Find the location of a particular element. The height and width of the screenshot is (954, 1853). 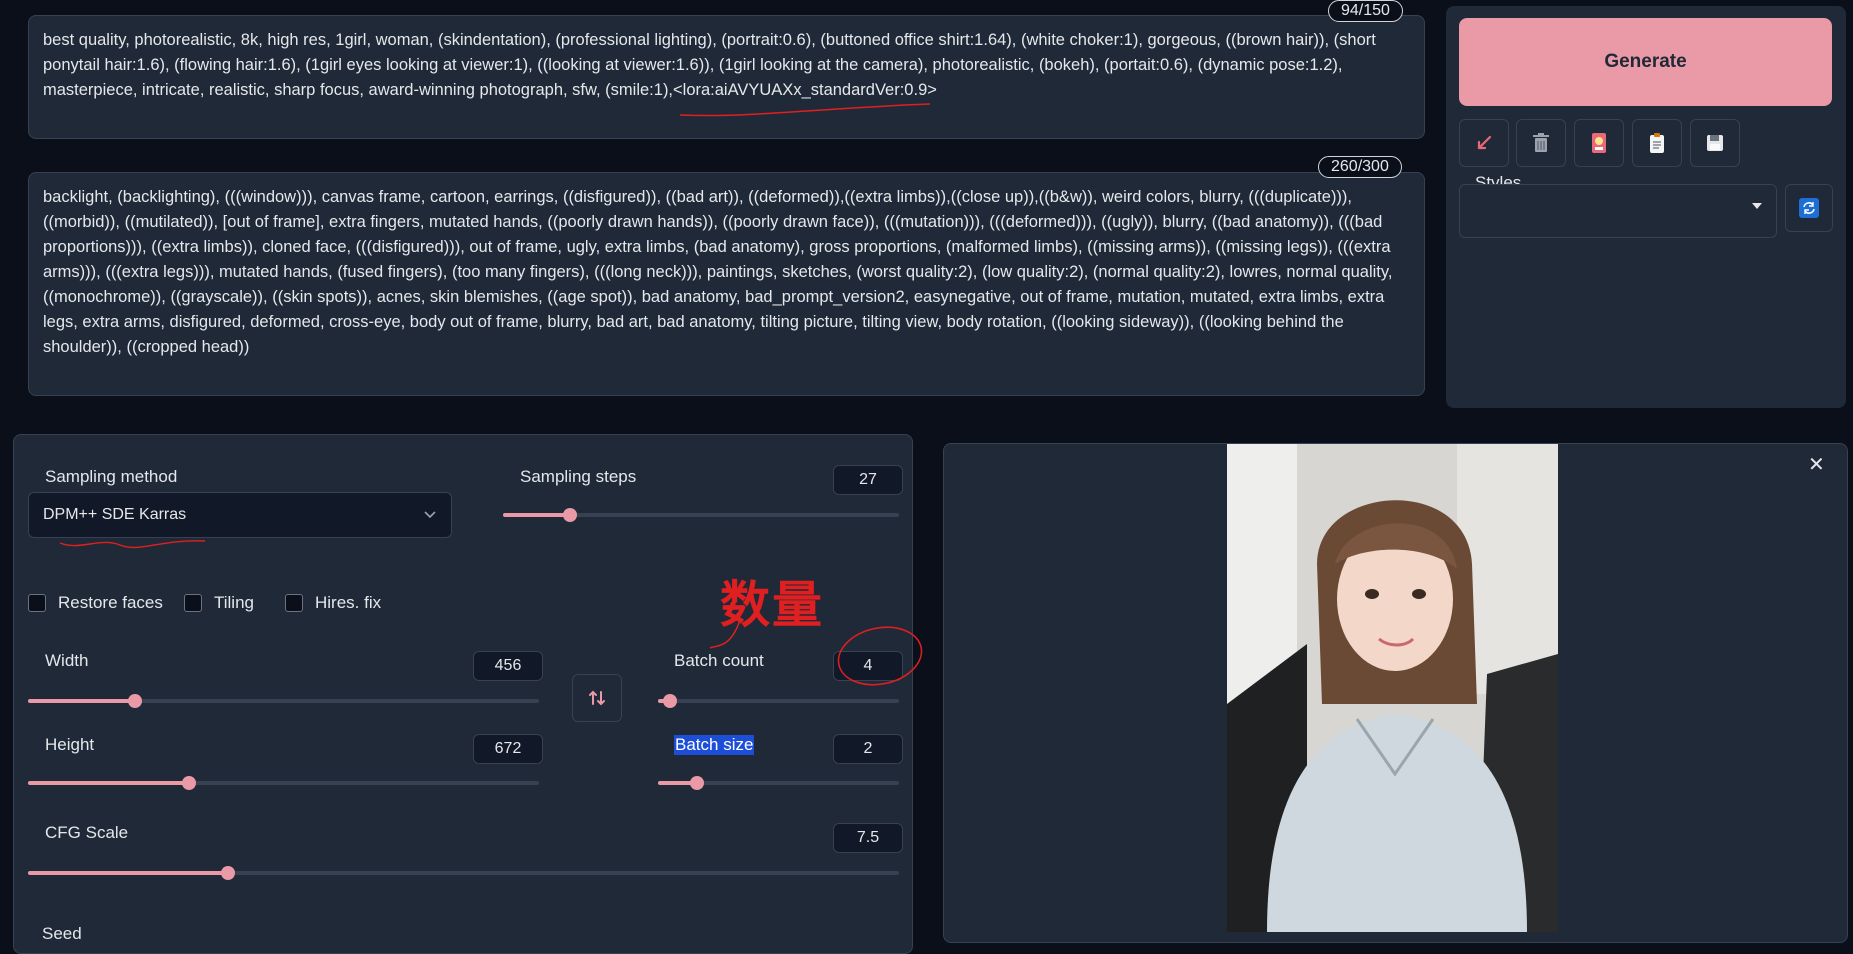

styles-dropdown is located at coordinates (1618, 211).